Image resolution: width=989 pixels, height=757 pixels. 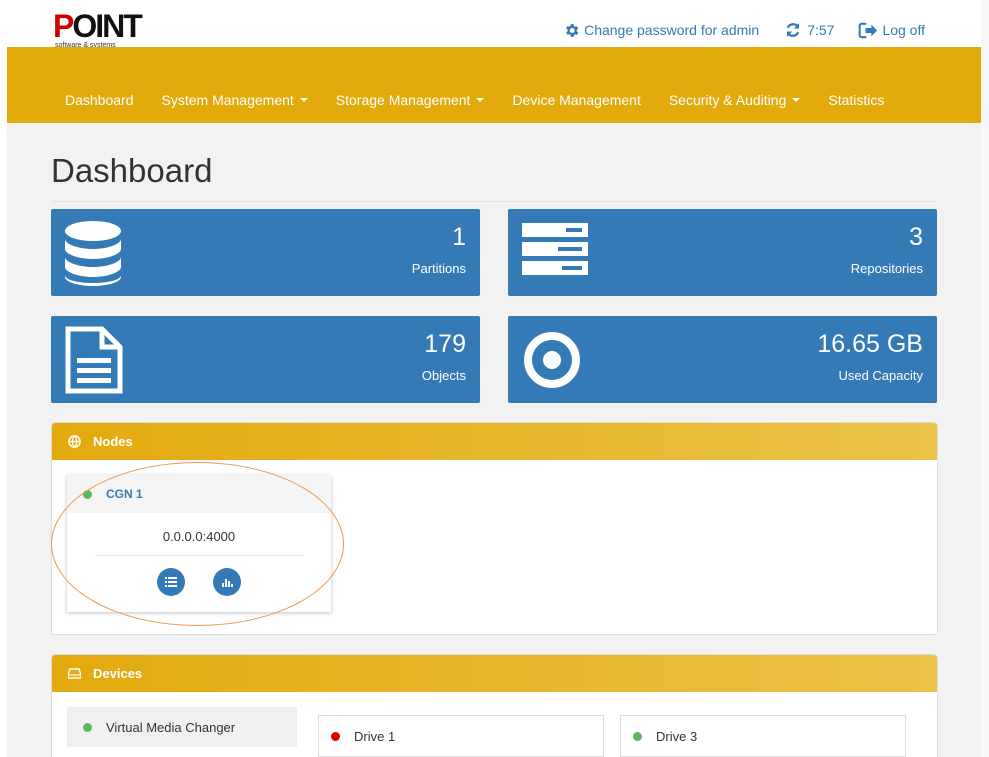 I want to click on title-divider, so click(x=494, y=201).